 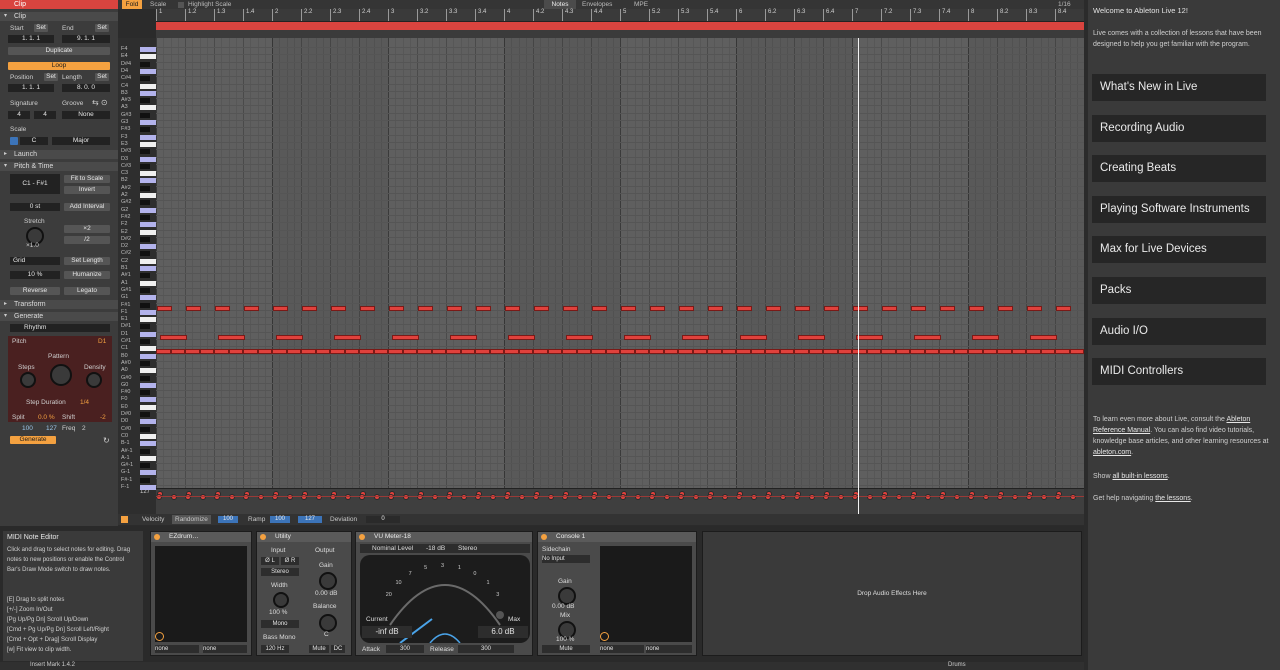 What do you see at coordinates (59, 51) in the screenshot?
I see `duplicate-button: Duplicate` at bounding box center [59, 51].